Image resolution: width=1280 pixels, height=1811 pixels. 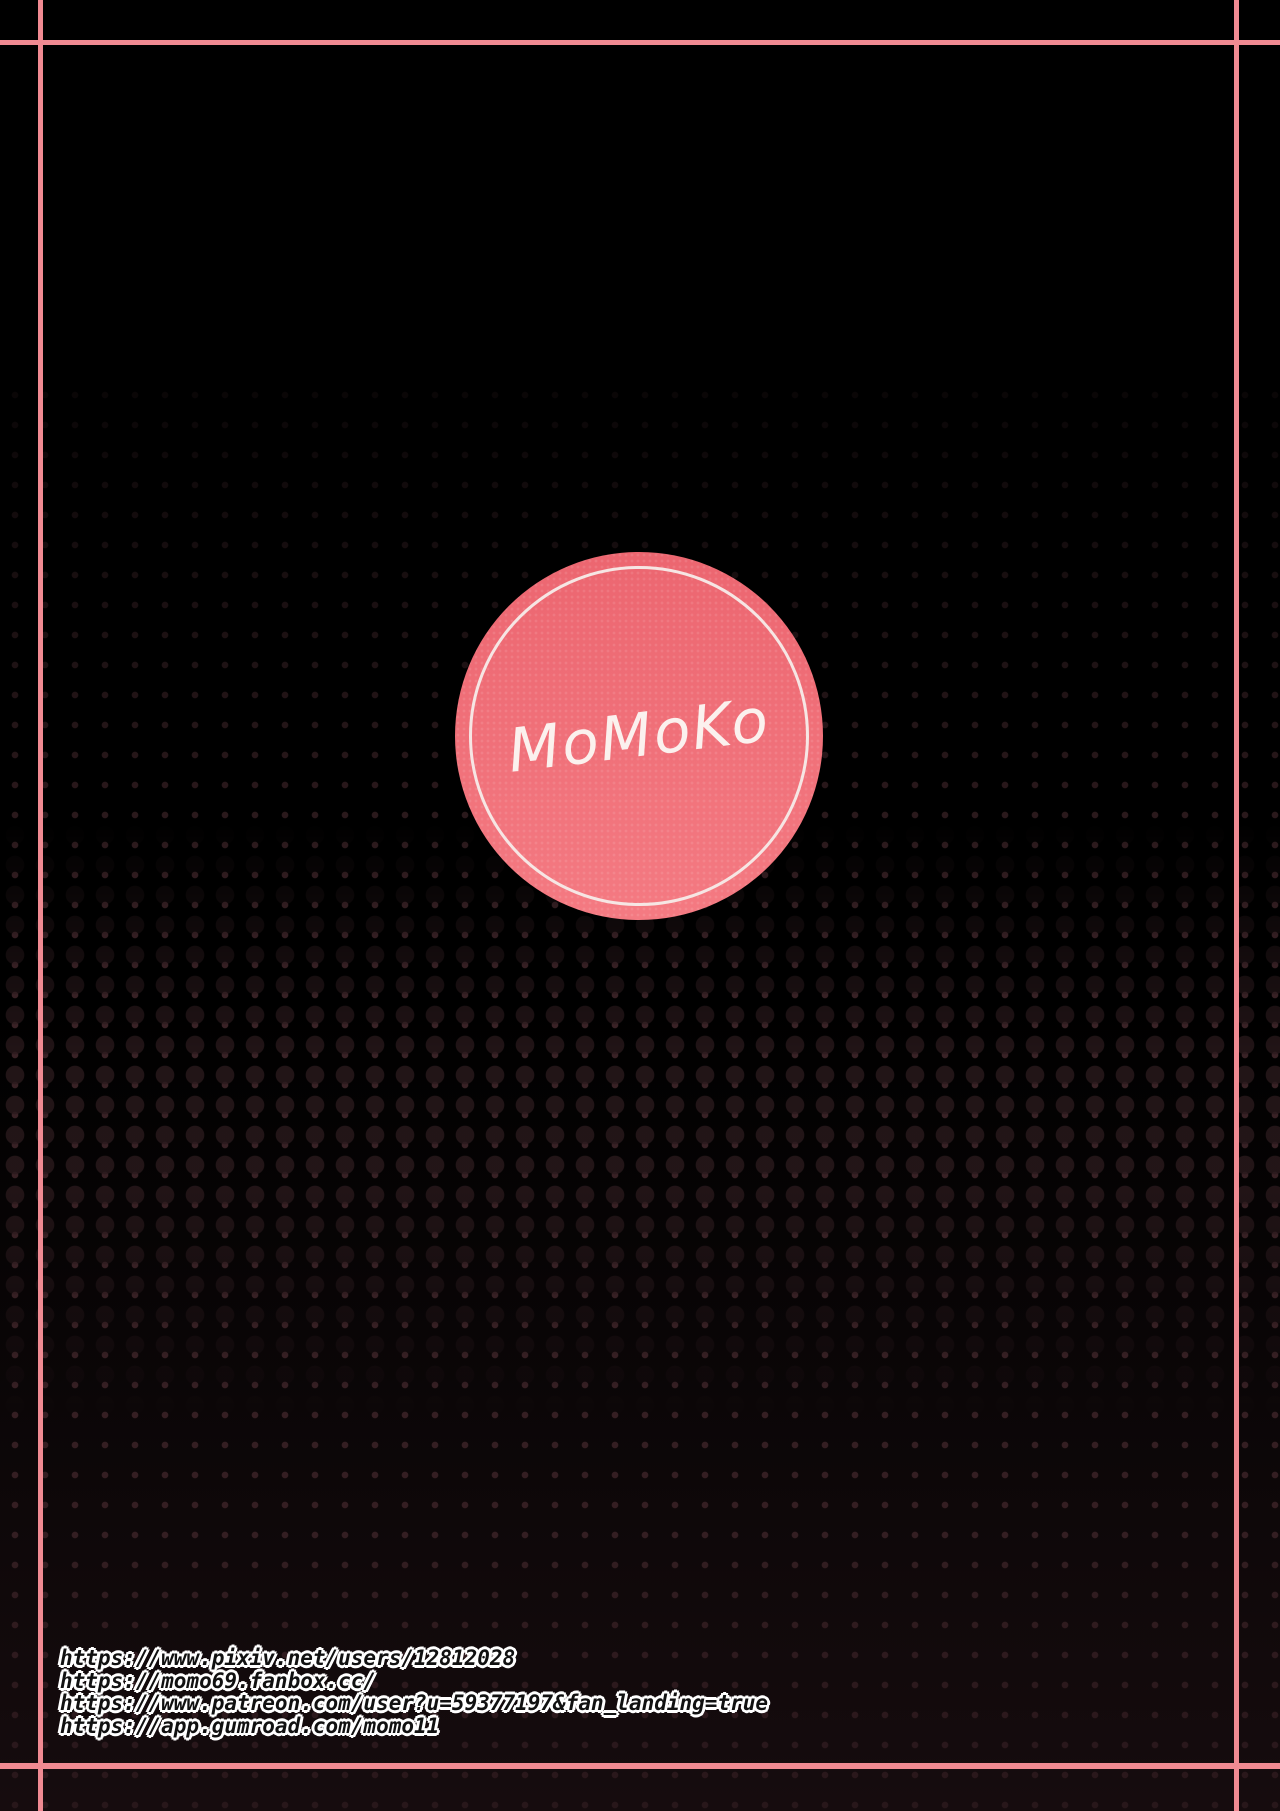 I want to click on frame-line-right, so click(x=1236, y=905).